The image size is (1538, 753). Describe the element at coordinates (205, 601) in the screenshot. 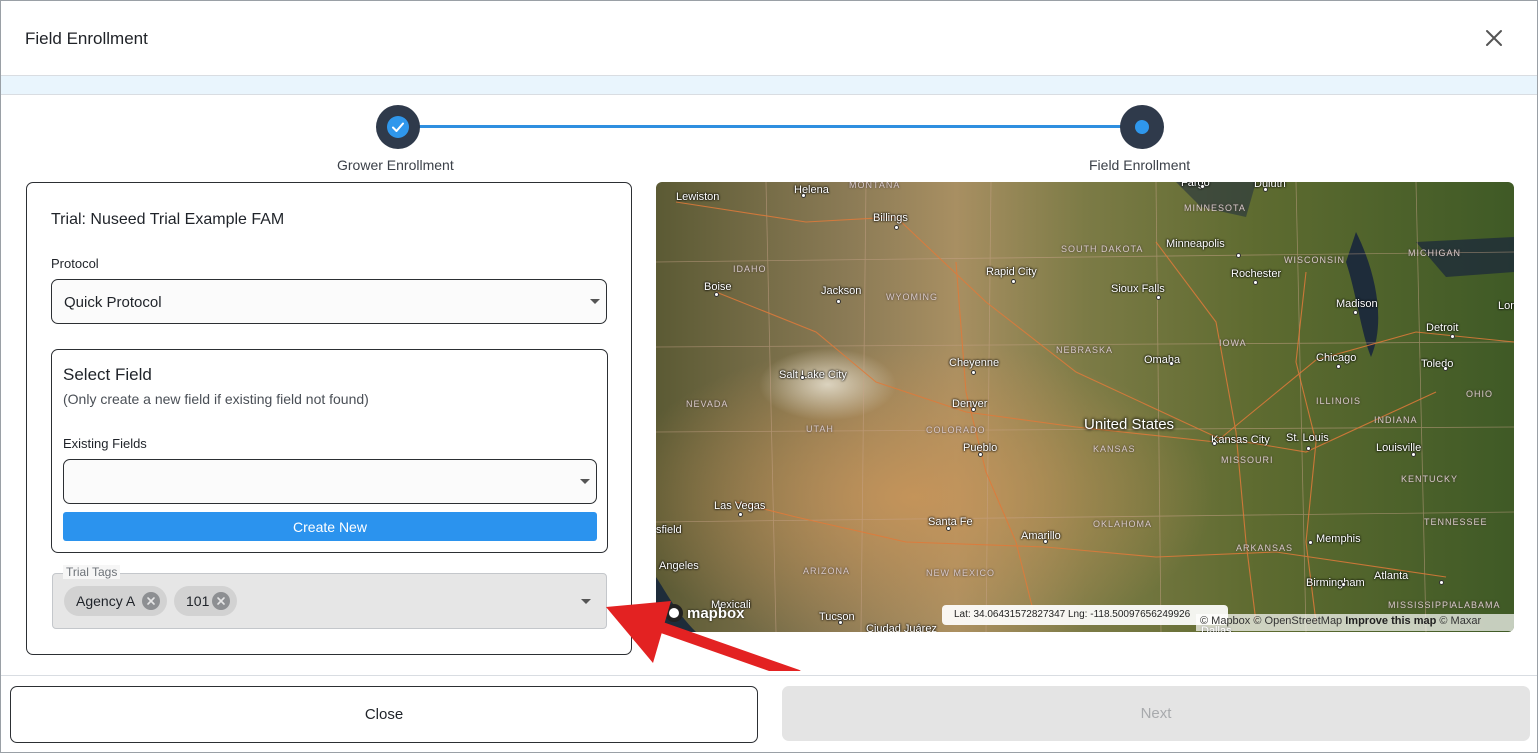

I see `tag-chip: 101` at that location.